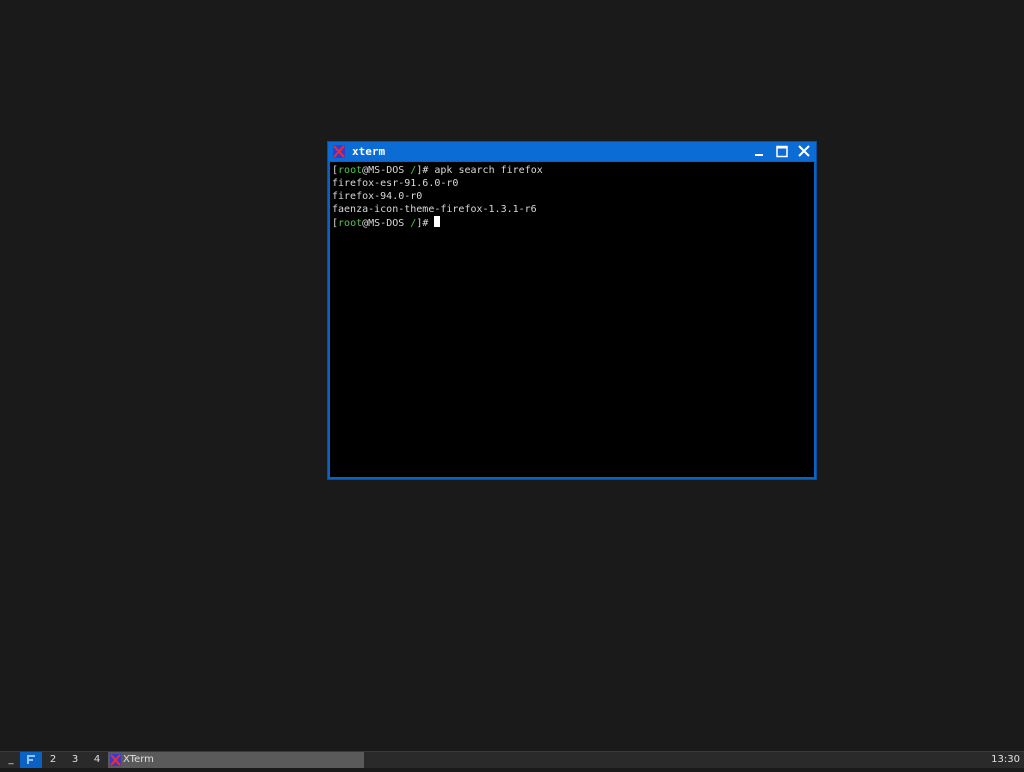  What do you see at coordinates (236, 760) in the screenshot?
I see `taskbar-task-xterm: XTerm` at bounding box center [236, 760].